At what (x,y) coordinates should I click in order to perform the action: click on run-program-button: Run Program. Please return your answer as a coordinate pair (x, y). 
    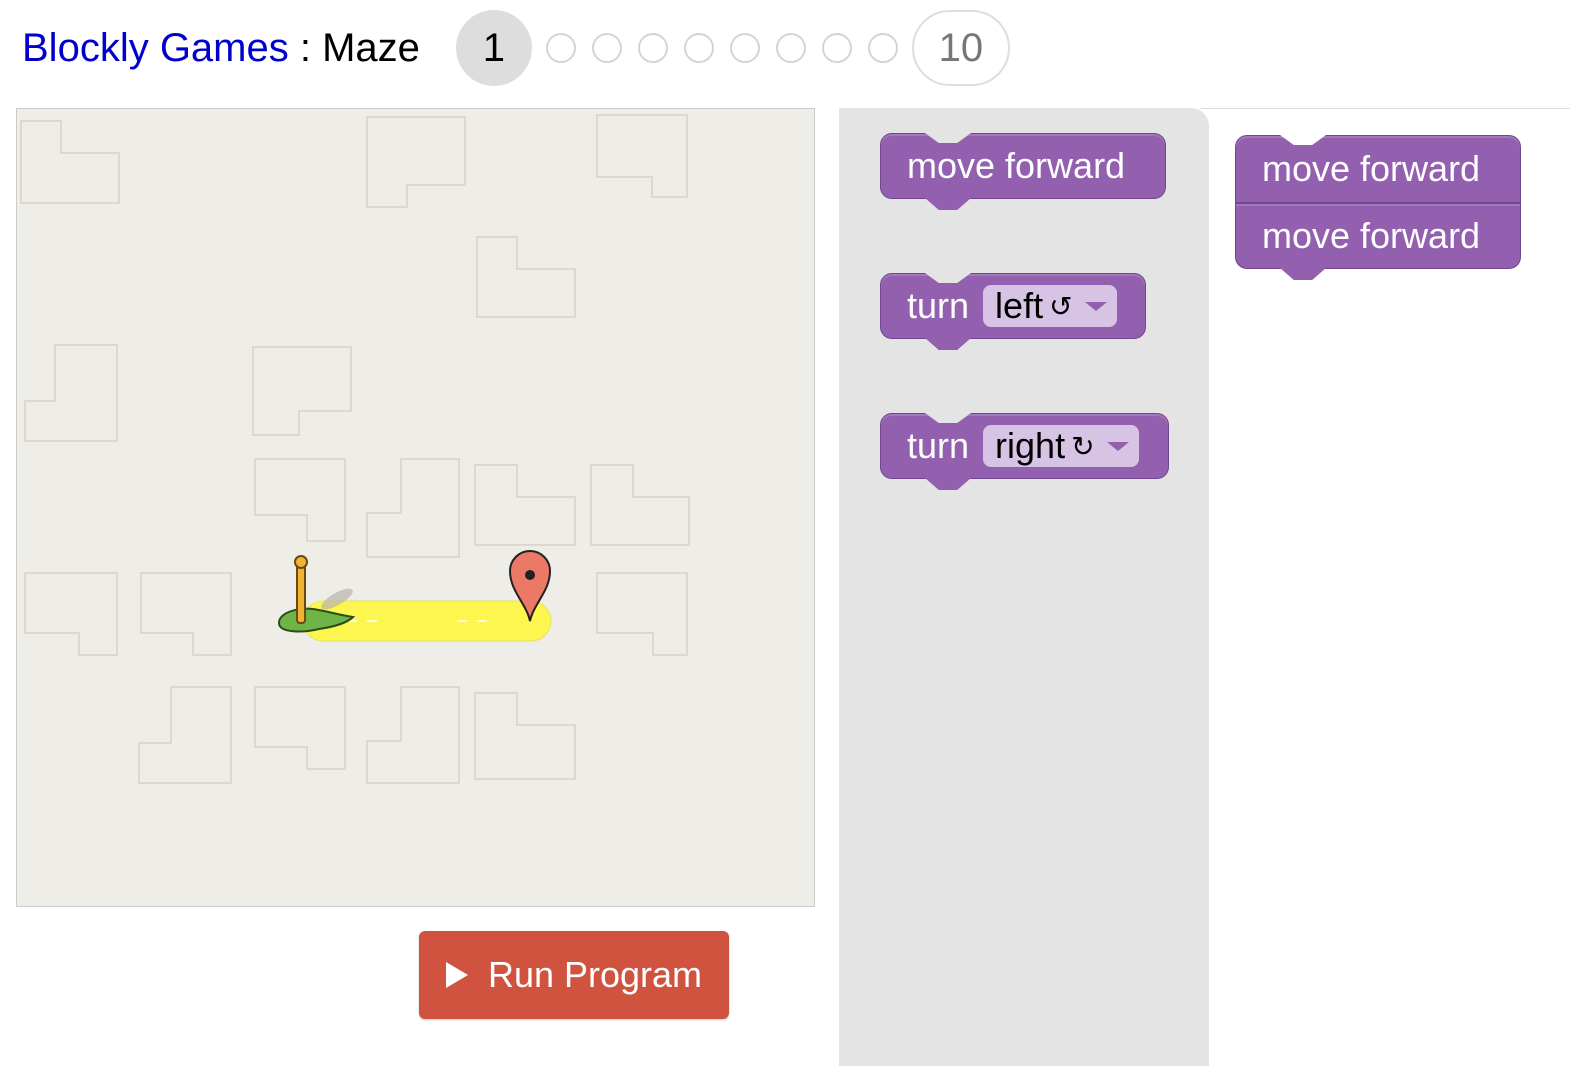
    Looking at the image, I should click on (574, 975).